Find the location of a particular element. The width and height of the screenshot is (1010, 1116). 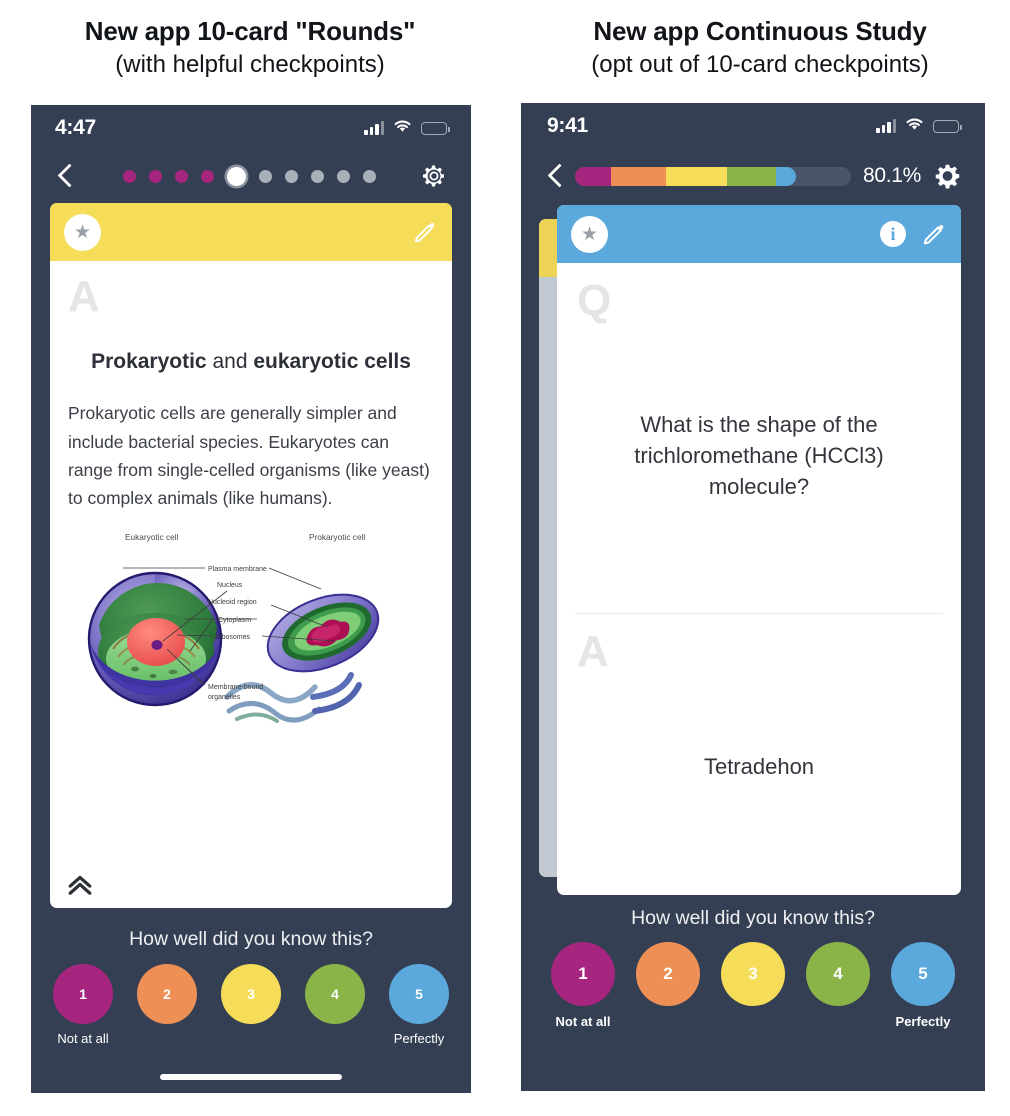

card-header: ★ is located at coordinates (251, 232).